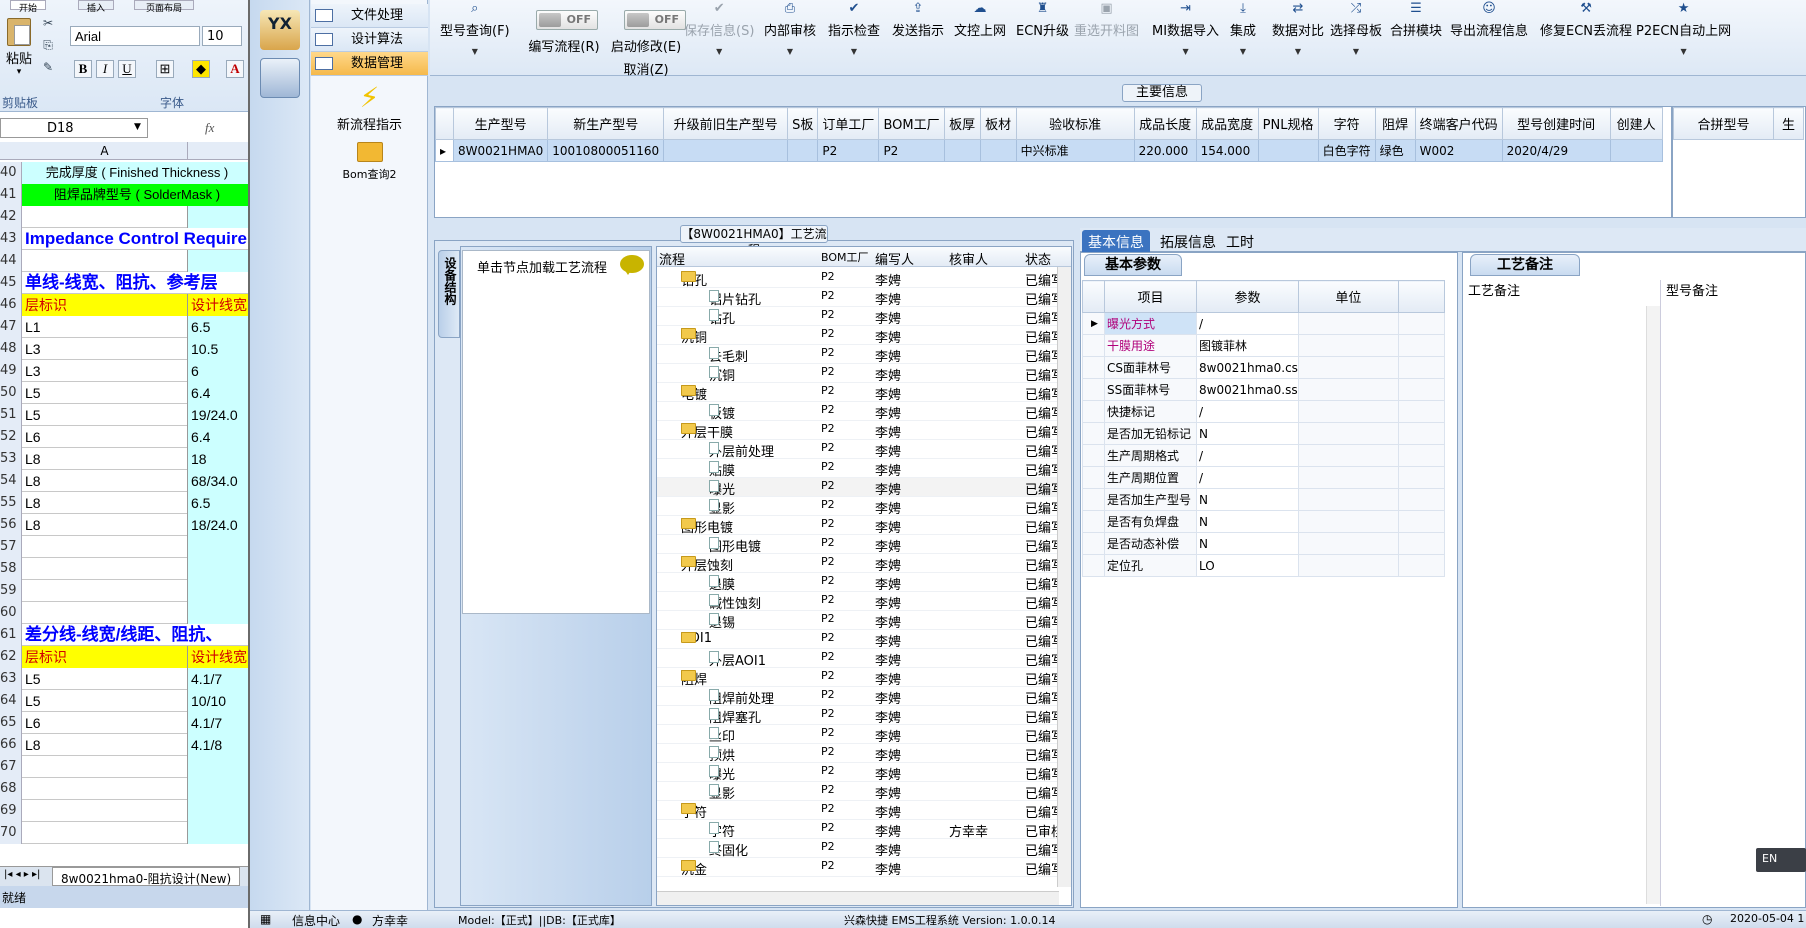 This screenshot has height=928, width=1806. What do you see at coordinates (280, 30) in the screenshot?
I see `app-logo-icon: YX` at bounding box center [280, 30].